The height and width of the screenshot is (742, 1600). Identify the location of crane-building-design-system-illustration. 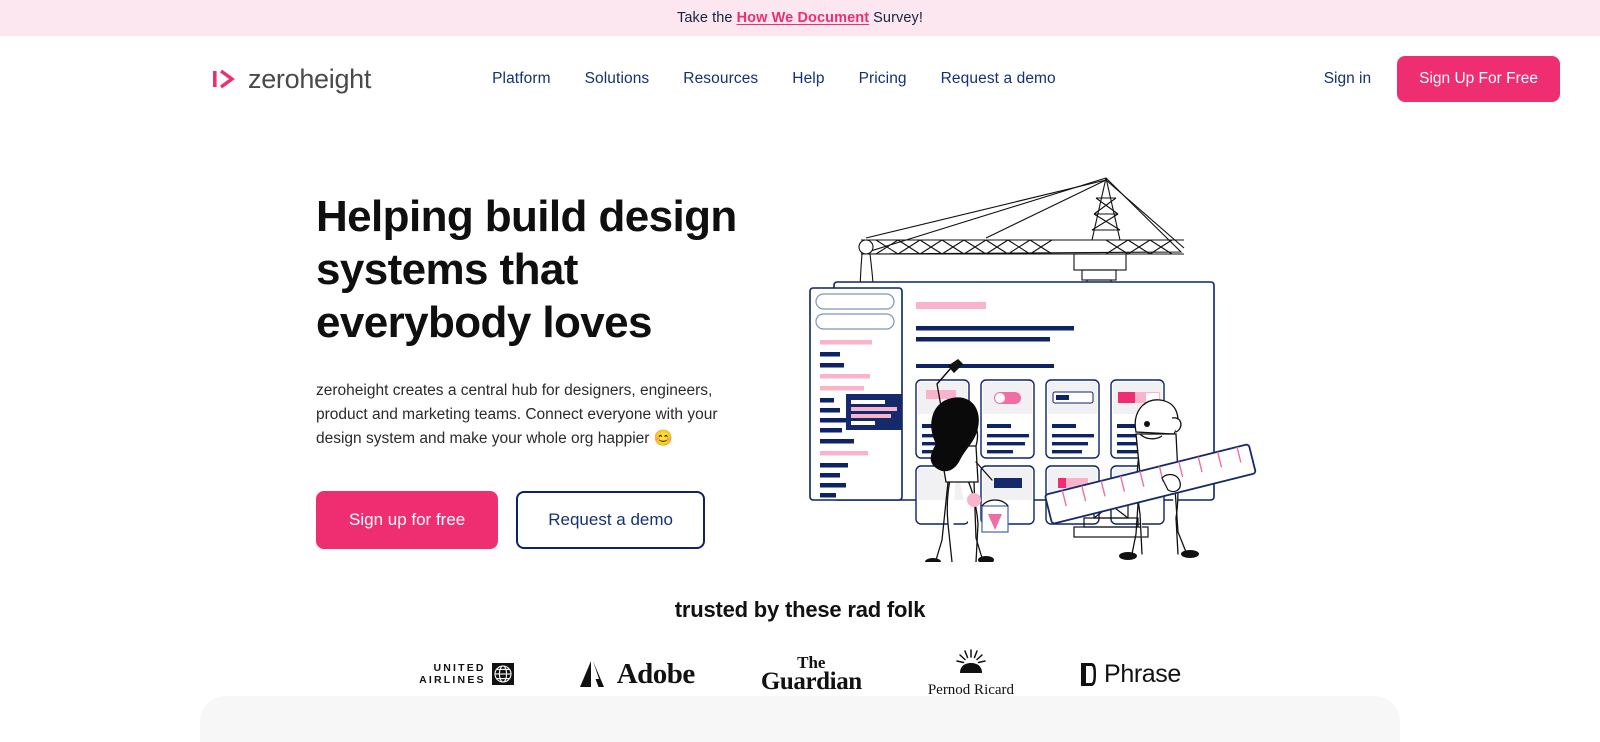
(1033, 371).